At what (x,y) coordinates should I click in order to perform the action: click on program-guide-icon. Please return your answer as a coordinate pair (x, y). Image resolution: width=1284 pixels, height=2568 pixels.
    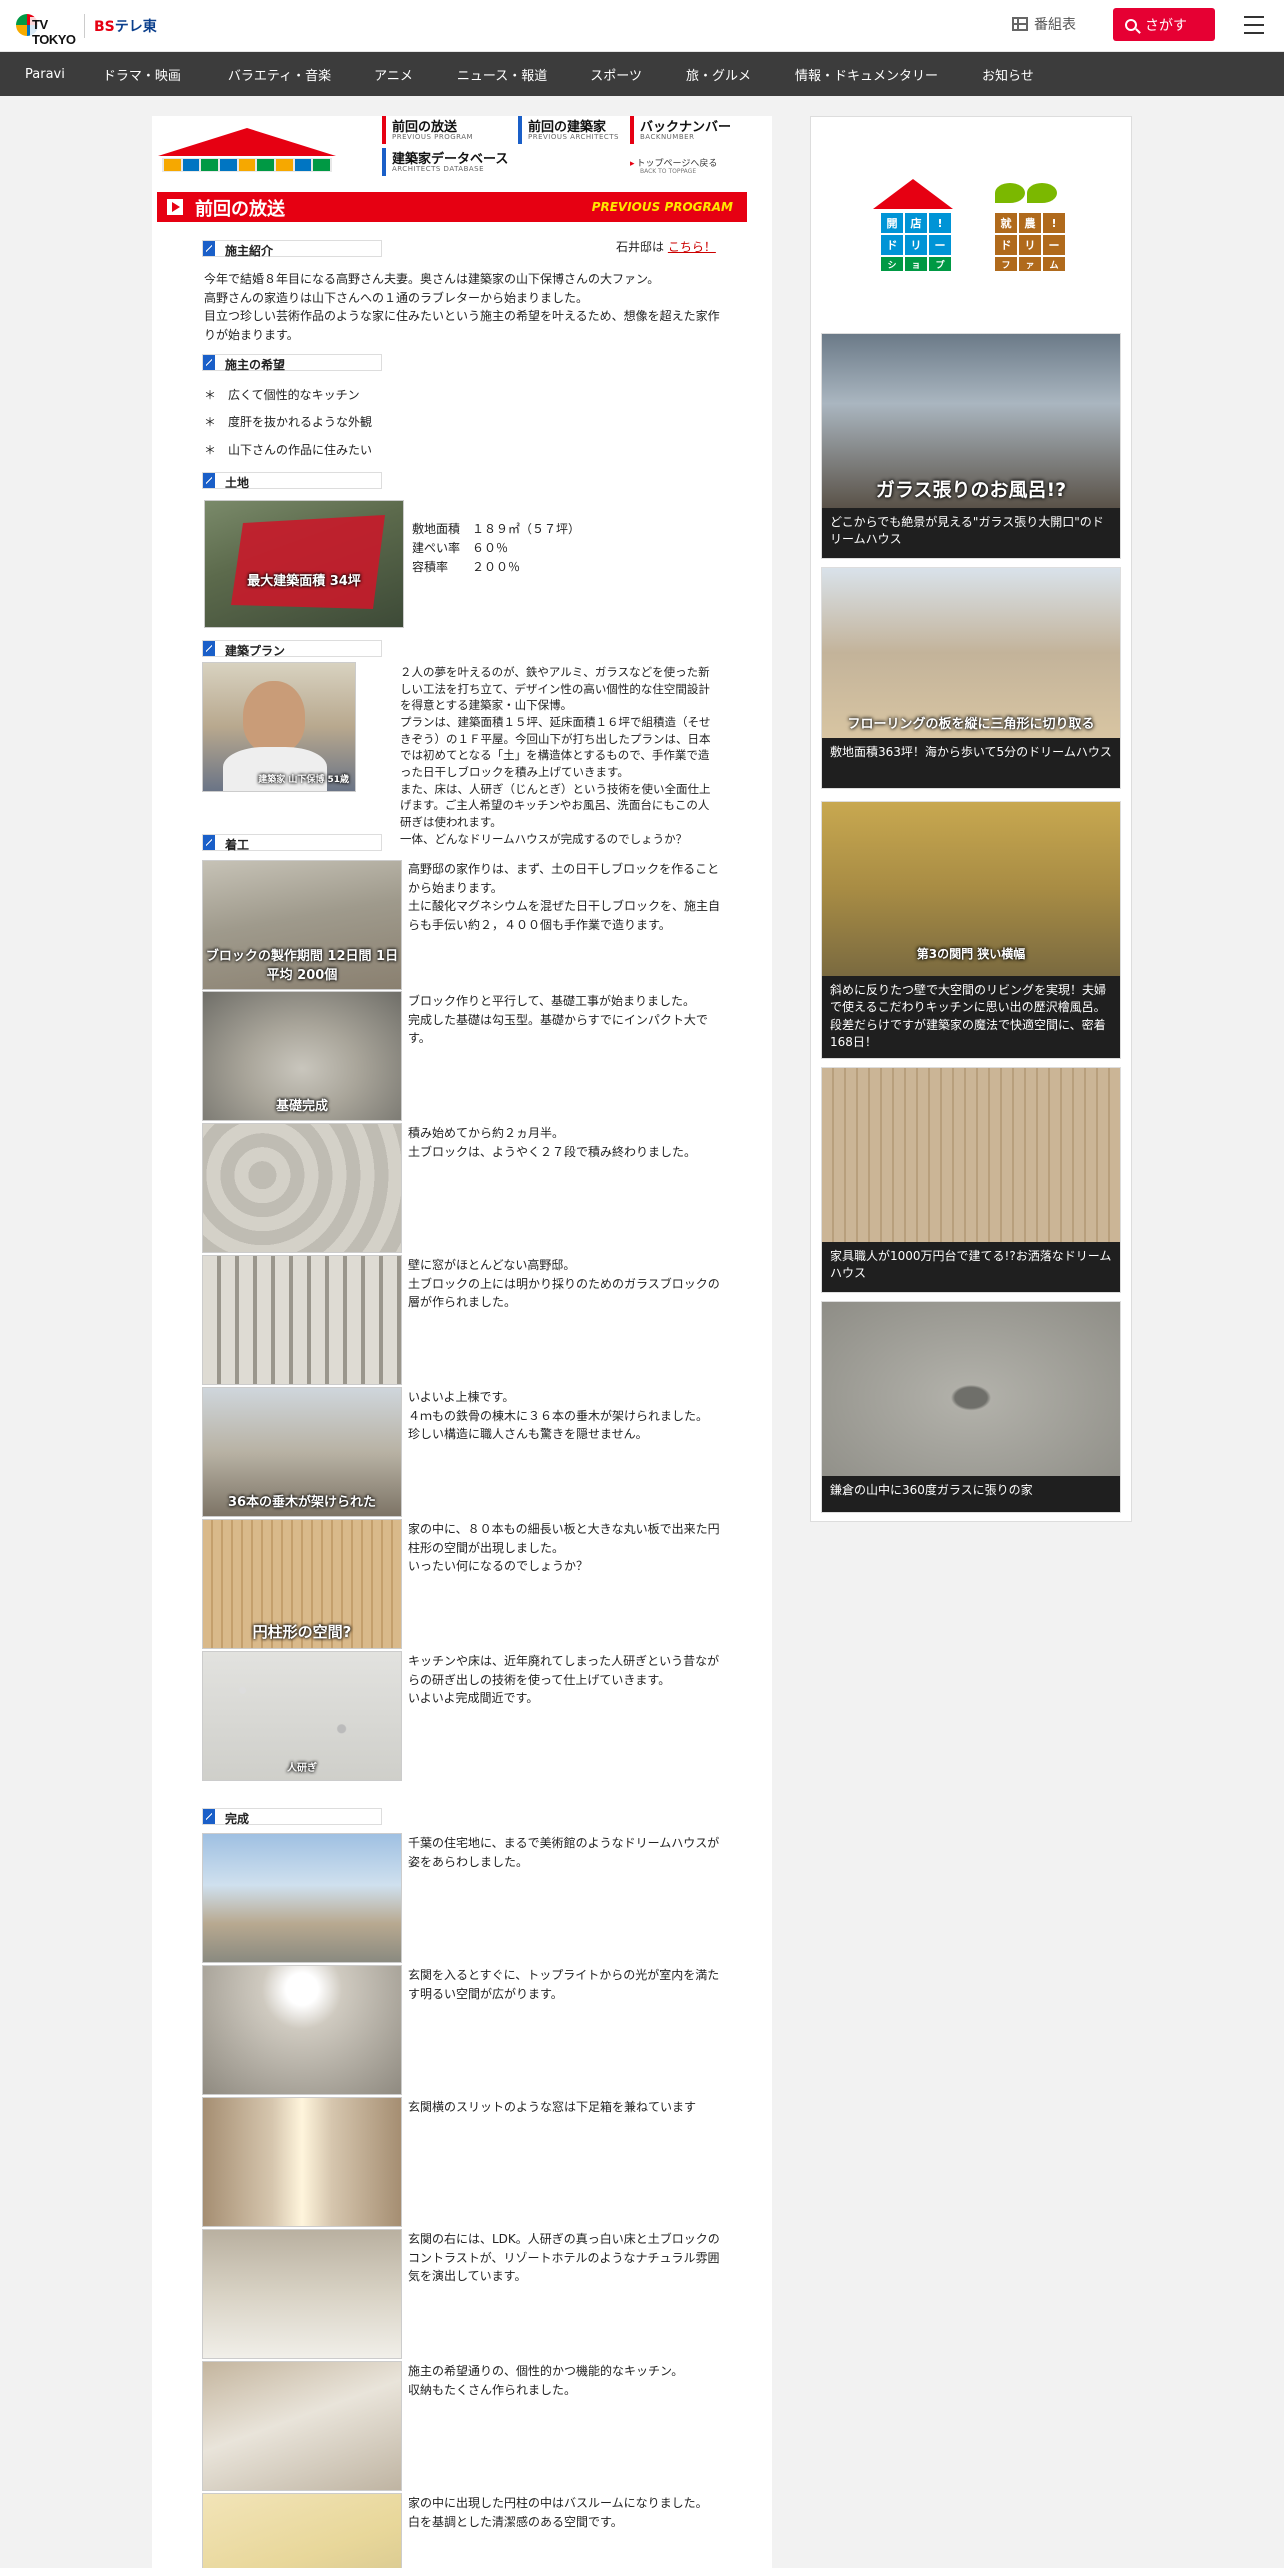
    Looking at the image, I should click on (1020, 24).